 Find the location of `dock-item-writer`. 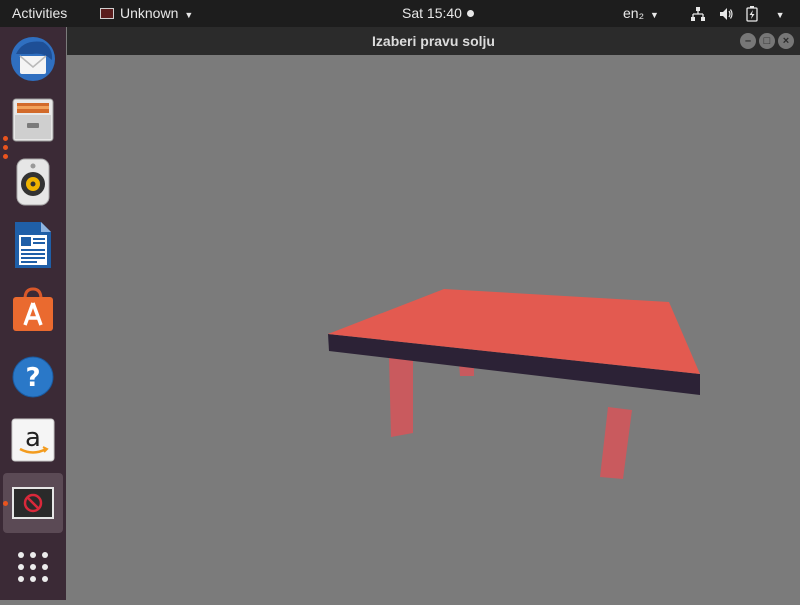

dock-item-writer is located at coordinates (33, 245).